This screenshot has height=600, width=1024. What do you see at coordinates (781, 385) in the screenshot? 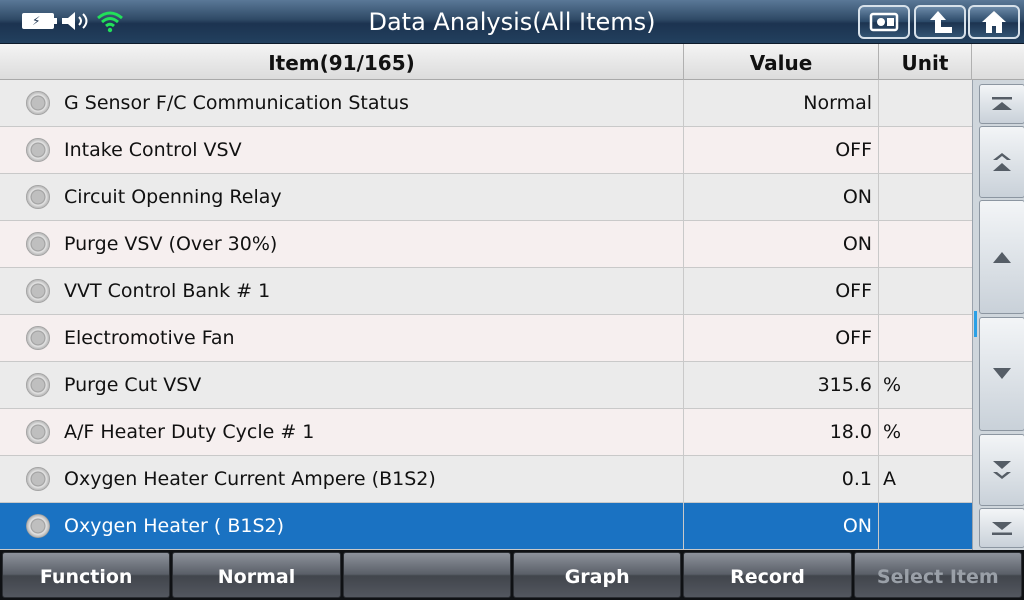
I see `row-value: 315.6` at bounding box center [781, 385].